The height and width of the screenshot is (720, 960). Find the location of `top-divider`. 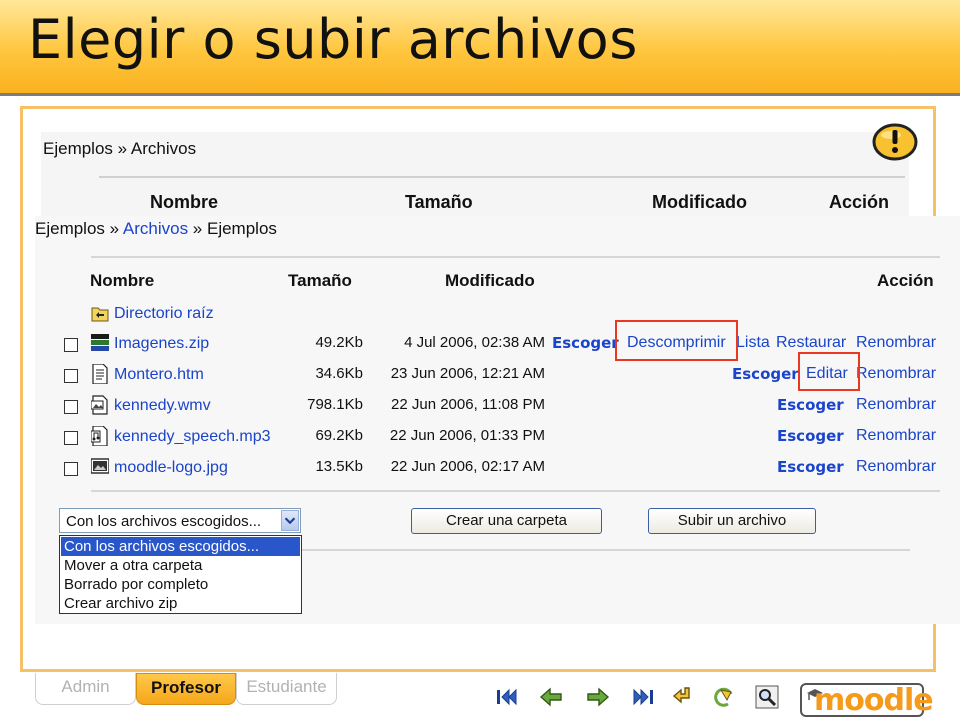

top-divider is located at coordinates (515, 257).